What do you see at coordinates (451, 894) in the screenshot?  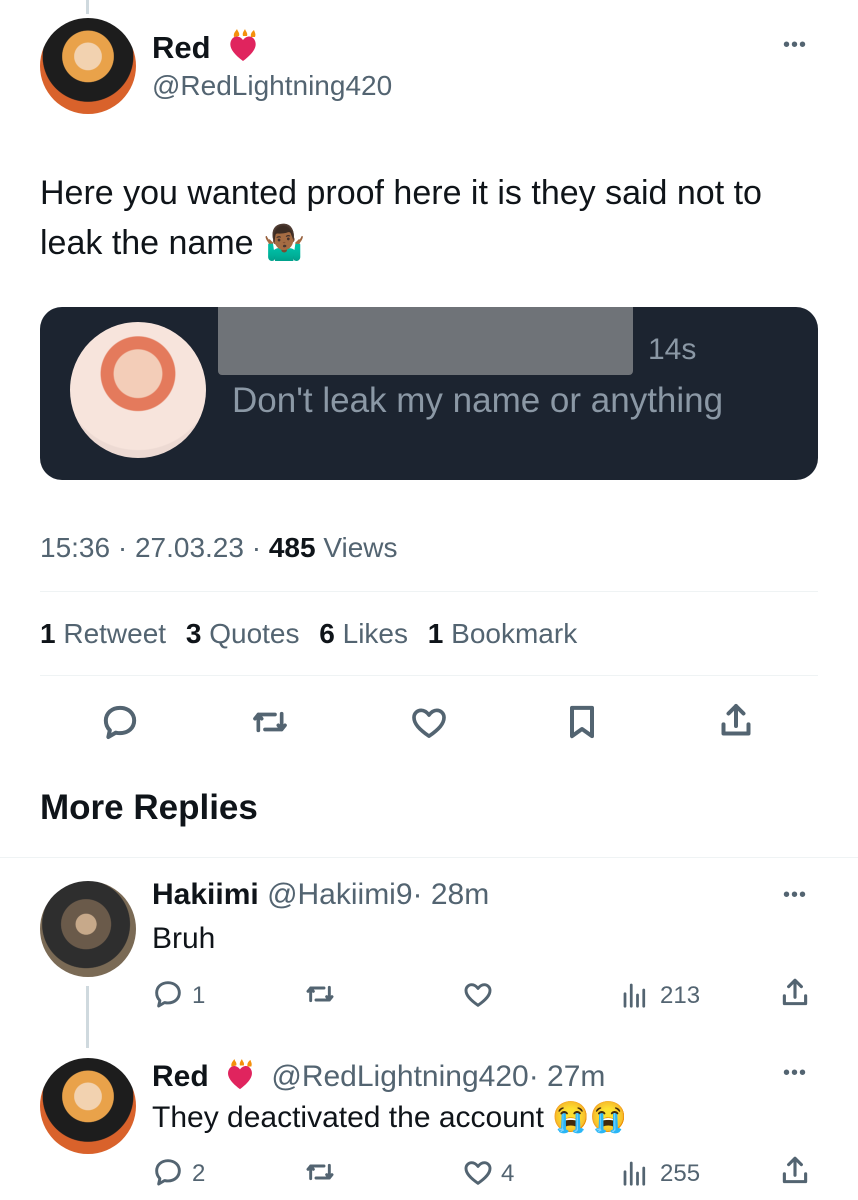 I see `reply-time: · 28m` at bounding box center [451, 894].